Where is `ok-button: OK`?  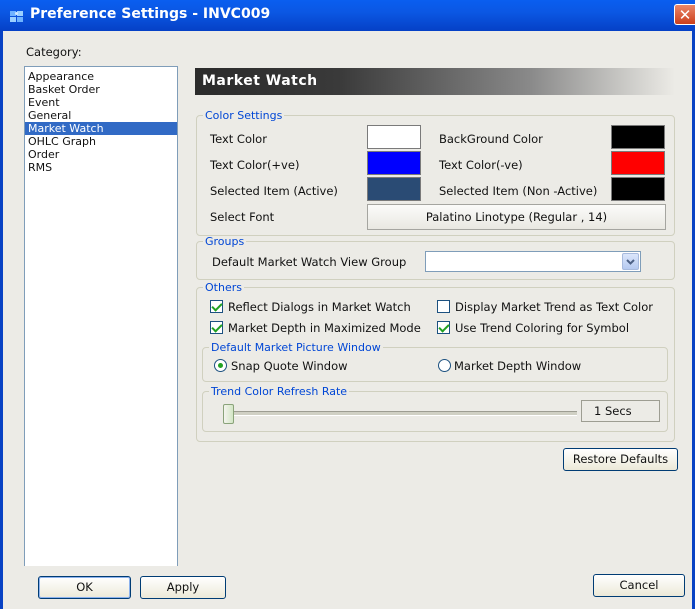 ok-button: OK is located at coordinates (84, 587).